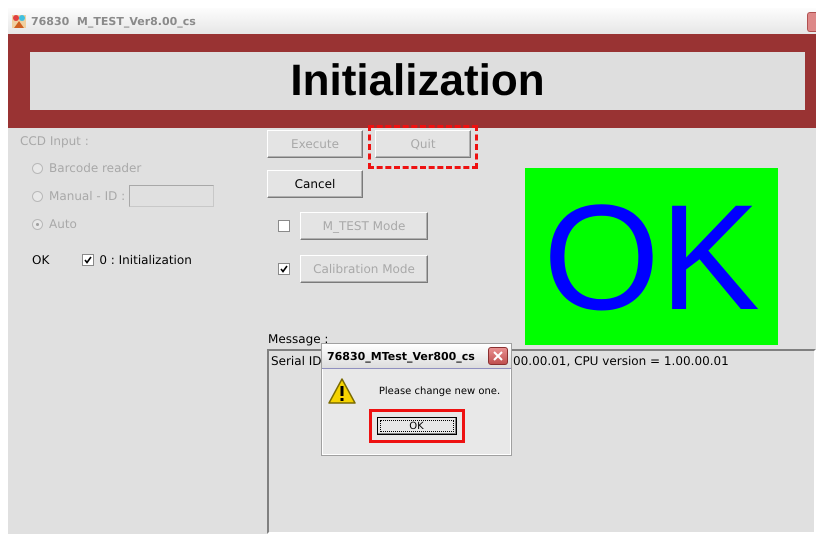 The image size is (816, 534). I want to click on warning-icon, so click(341, 391).